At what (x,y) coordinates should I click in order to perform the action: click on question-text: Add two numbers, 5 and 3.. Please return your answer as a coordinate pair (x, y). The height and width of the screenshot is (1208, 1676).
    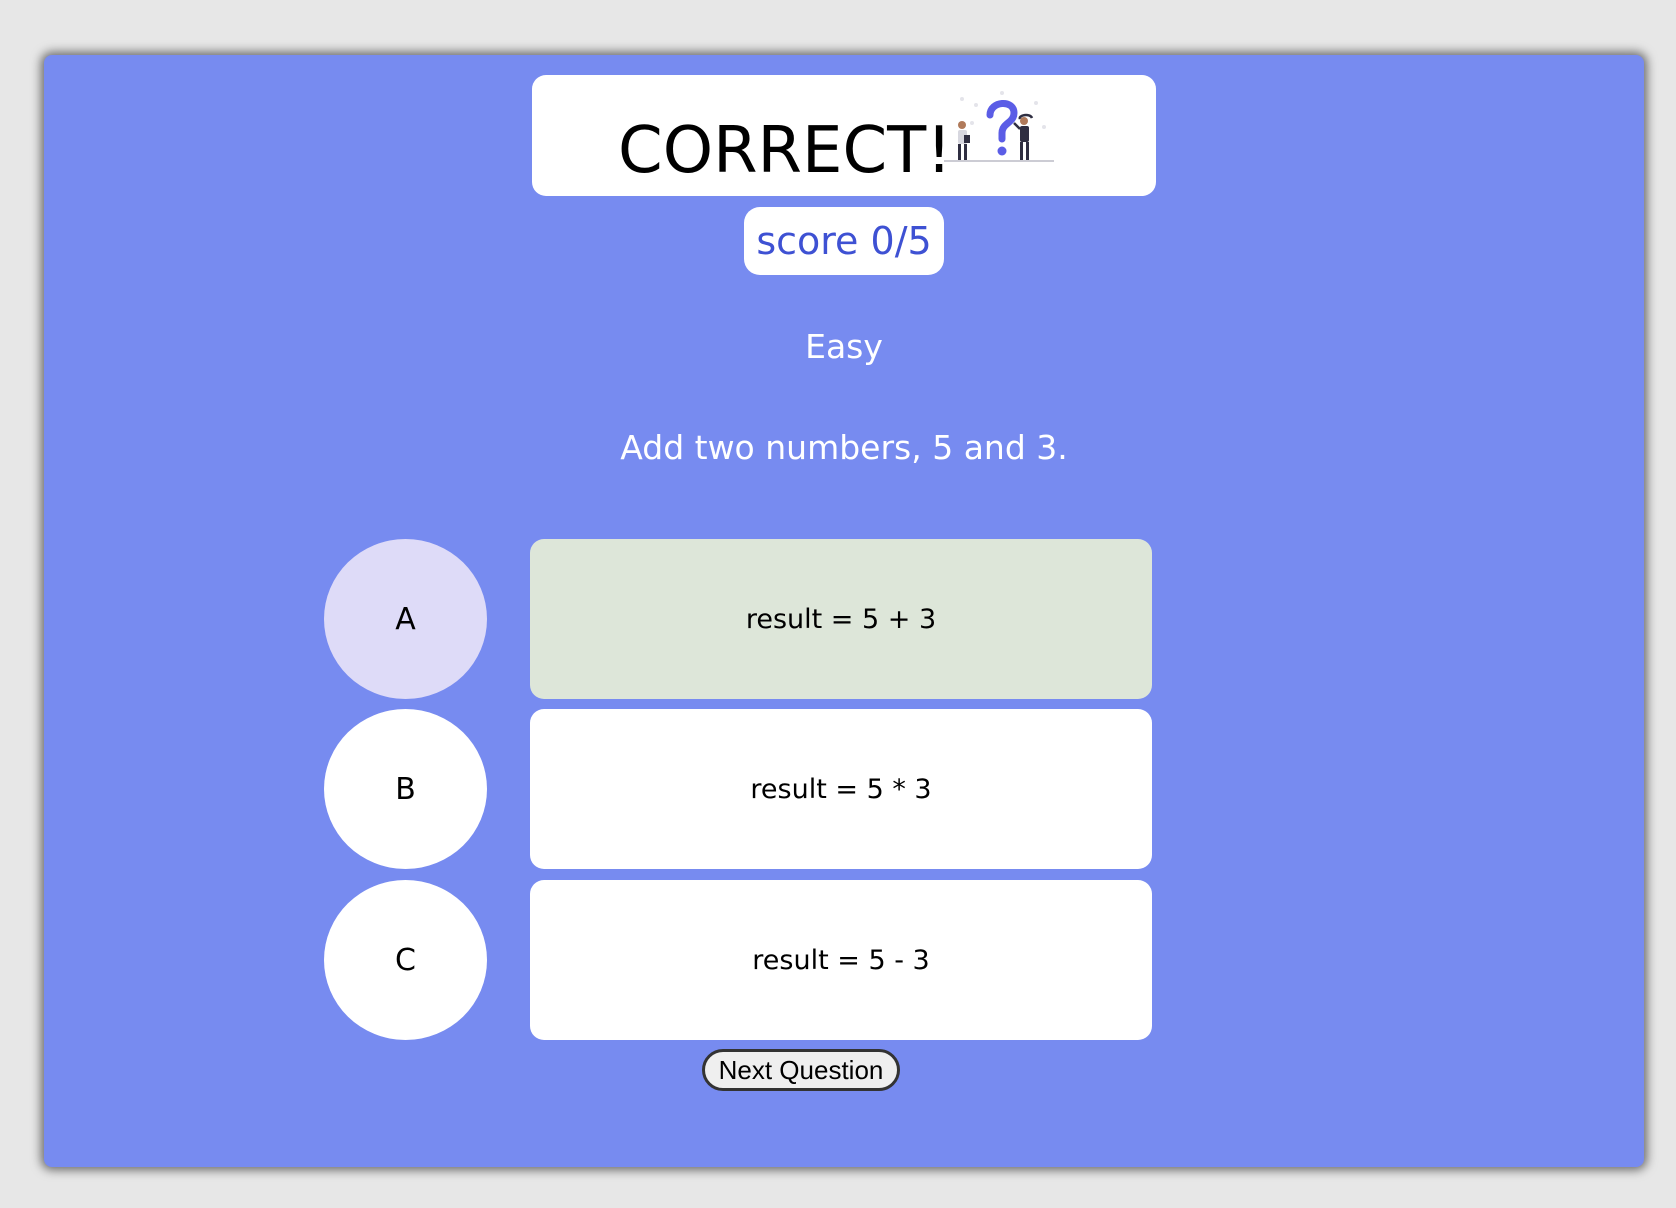
    Looking at the image, I should click on (844, 447).